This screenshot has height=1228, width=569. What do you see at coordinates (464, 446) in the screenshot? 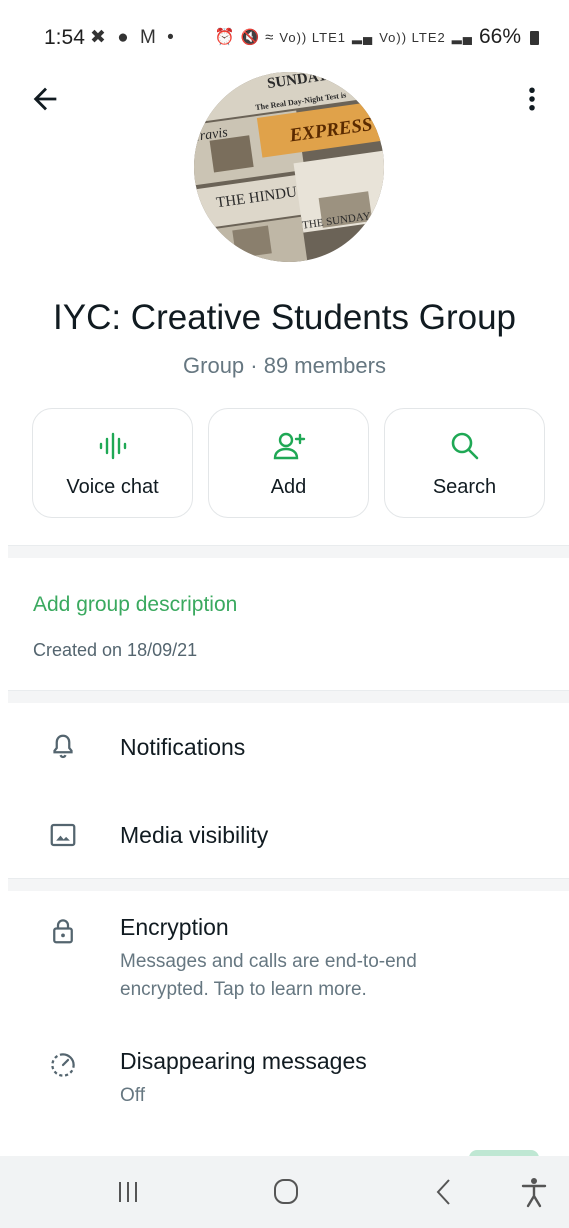
I see `search-icon` at bounding box center [464, 446].